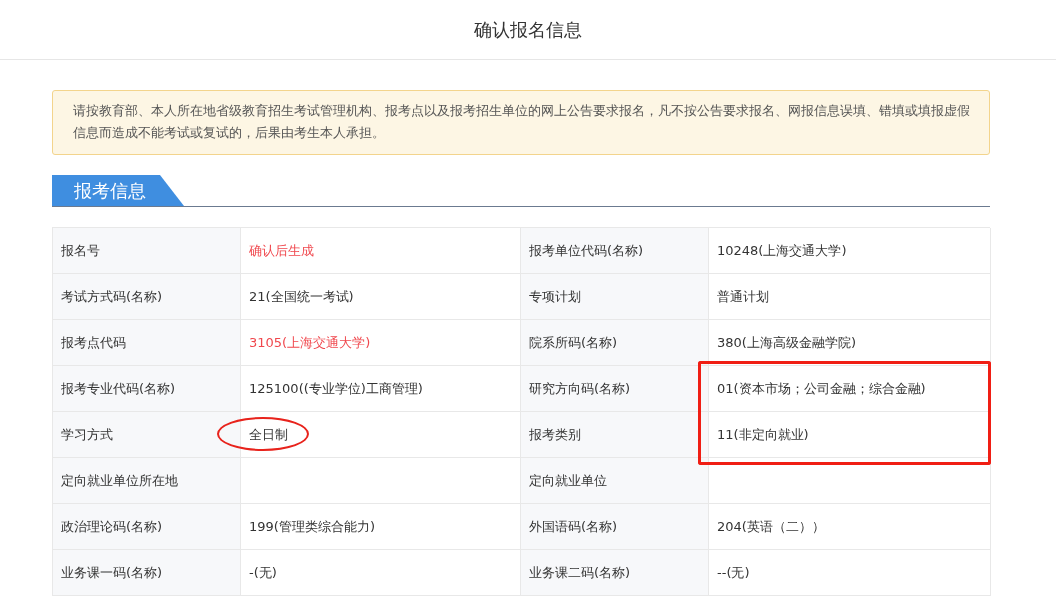 The image size is (1056, 598). Describe the element at coordinates (615, 251) in the screenshot. I see `field-label: 报考单位代码(名称)` at that location.